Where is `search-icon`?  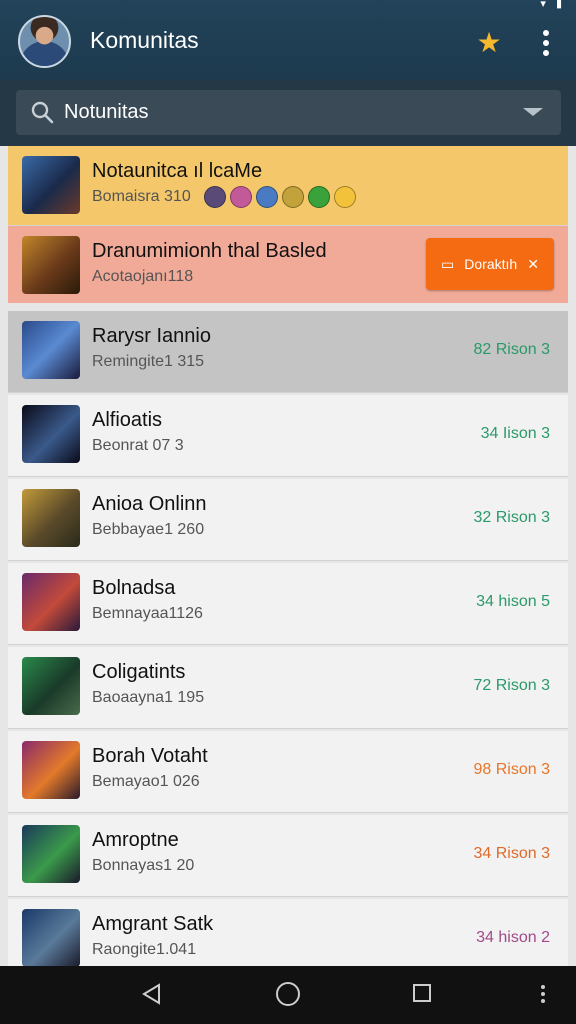 search-icon is located at coordinates (42, 112).